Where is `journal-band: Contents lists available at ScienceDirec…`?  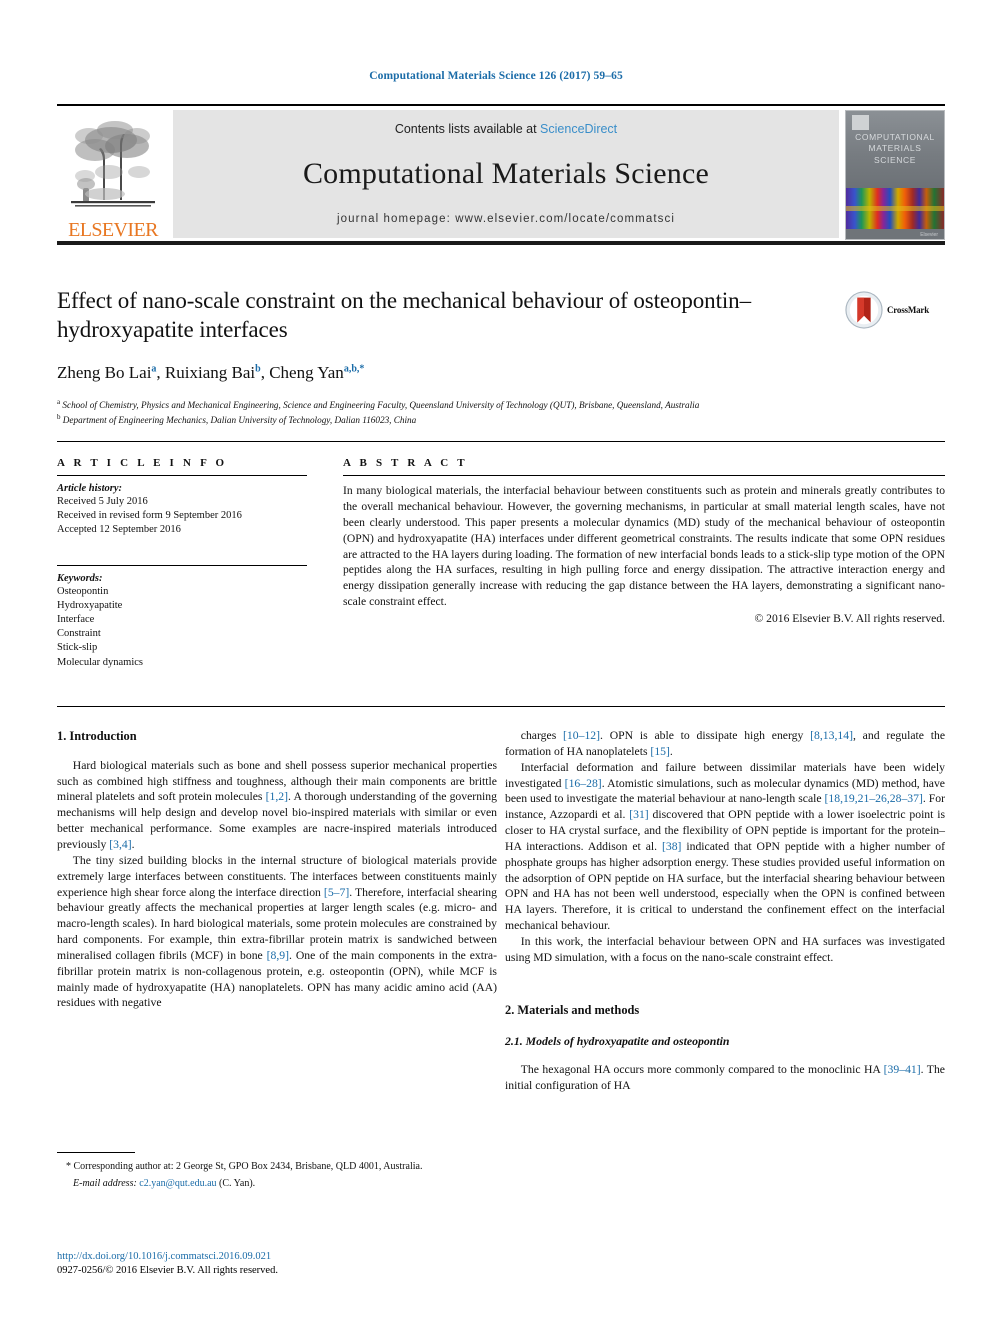 journal-band: Contents lists available at ScienceDirec… is located at coordinates (506, 174).